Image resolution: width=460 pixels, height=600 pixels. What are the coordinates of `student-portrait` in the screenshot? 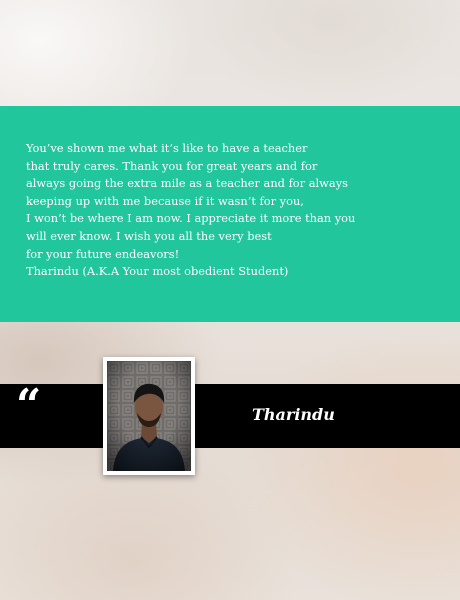 It's located at (149, 416).